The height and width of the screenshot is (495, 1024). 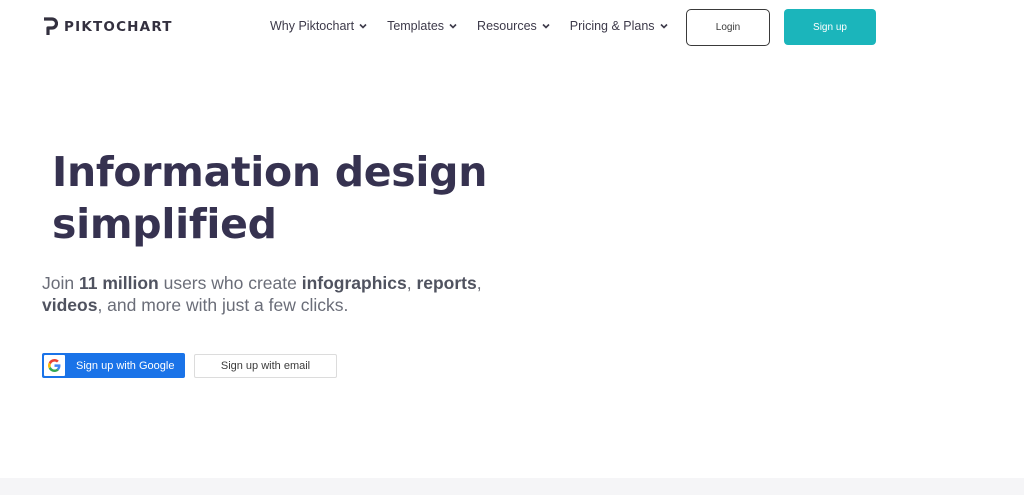 What do you see at coordinates (164, 224) in the screenshot?
I see `hero-title-line-2: simplified` at bounding box center [164, 224].